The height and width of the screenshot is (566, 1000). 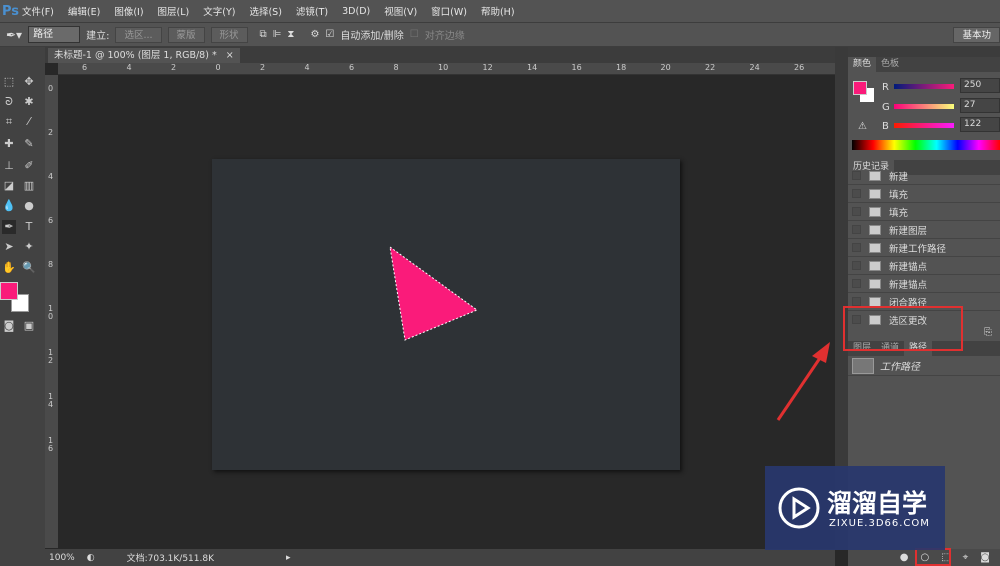 What do you see at coordinates (908, 231) in the screenshot?
I see `history-item-label: 新建图层` at bounding box center [908, 231].